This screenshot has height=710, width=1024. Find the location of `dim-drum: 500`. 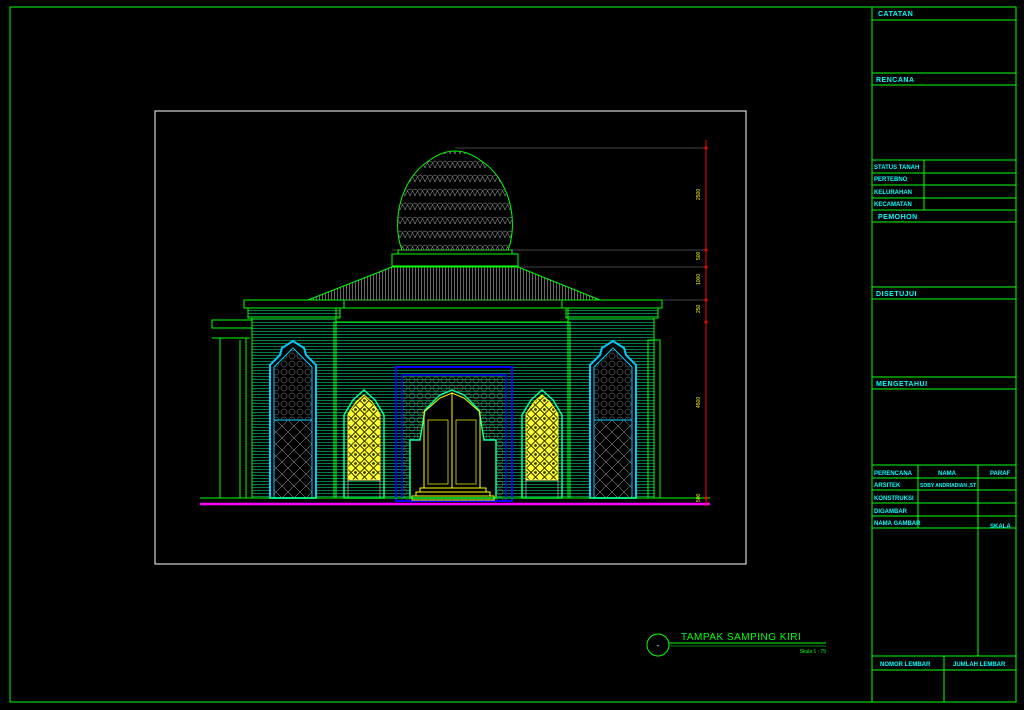

dim-drum: 500 is located at coordinates (699, 255).